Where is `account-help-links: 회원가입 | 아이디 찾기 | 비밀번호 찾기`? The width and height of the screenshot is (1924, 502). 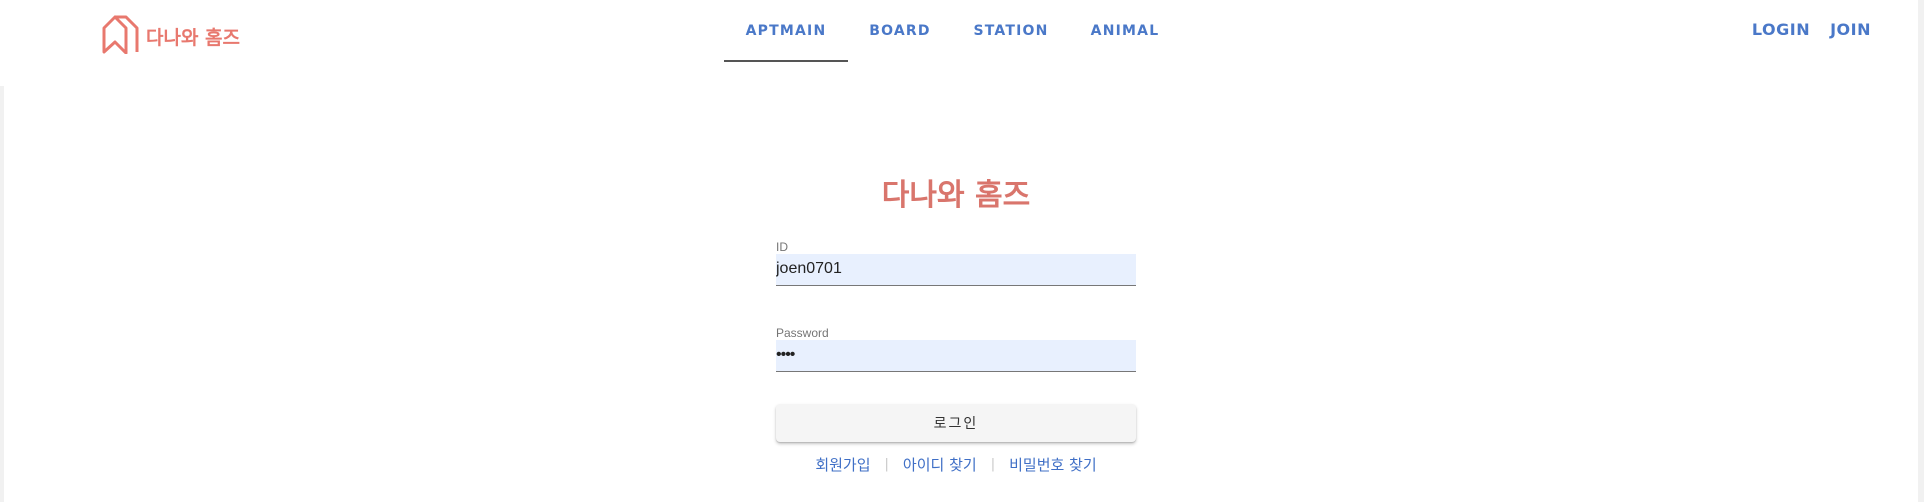
account-help-links: 회원가입 | 아이디 찾기 | 비밀번호 찾기 is located at coordinates (956, 464).